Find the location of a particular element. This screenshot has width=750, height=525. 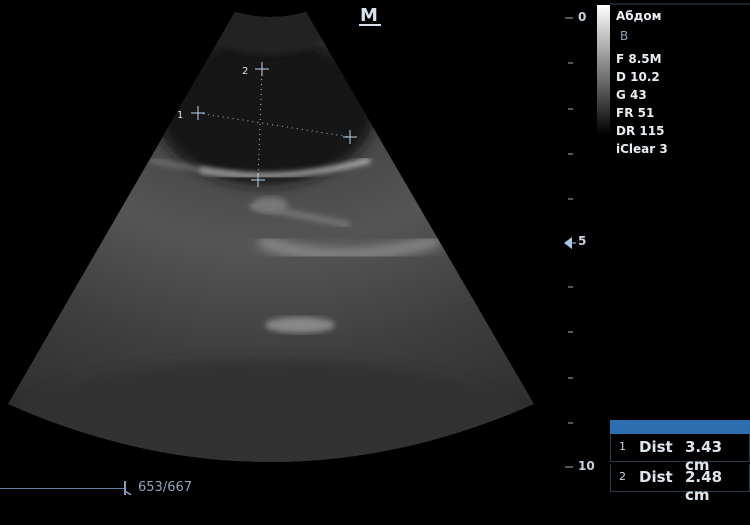

caliper-label-1: 1 is located at coordinates (180, 115).